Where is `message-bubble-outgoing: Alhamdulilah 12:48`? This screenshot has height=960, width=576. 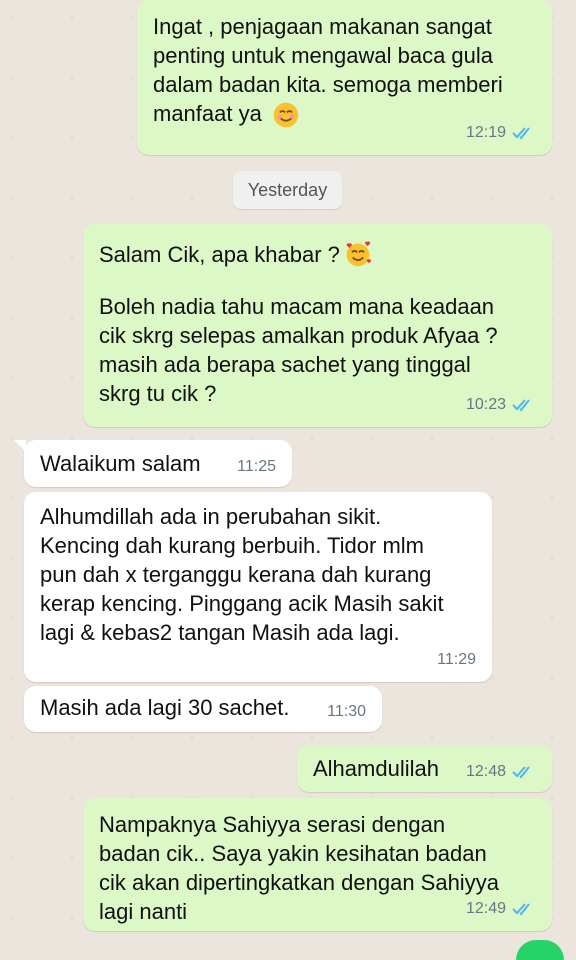
message-bubble-outgoing: Alhamdulilah 12:48 is located at coordinates (424, 768).